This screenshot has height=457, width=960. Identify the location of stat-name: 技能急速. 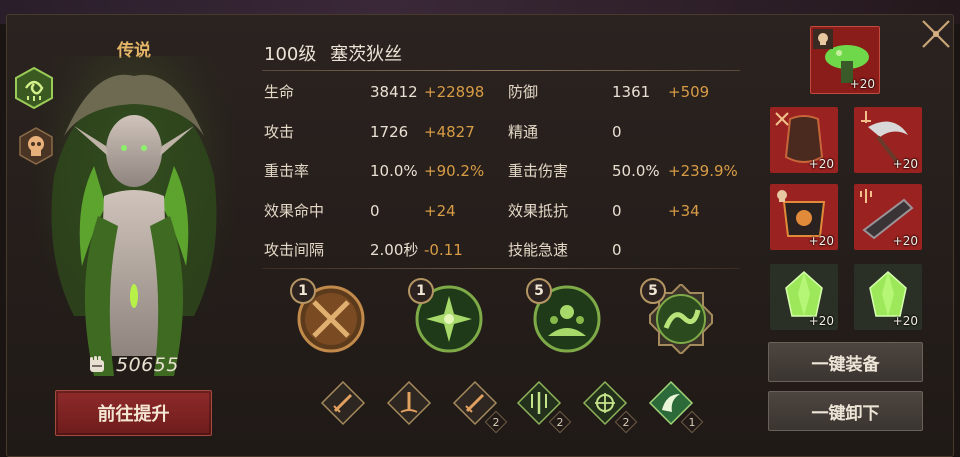
(538, 250).